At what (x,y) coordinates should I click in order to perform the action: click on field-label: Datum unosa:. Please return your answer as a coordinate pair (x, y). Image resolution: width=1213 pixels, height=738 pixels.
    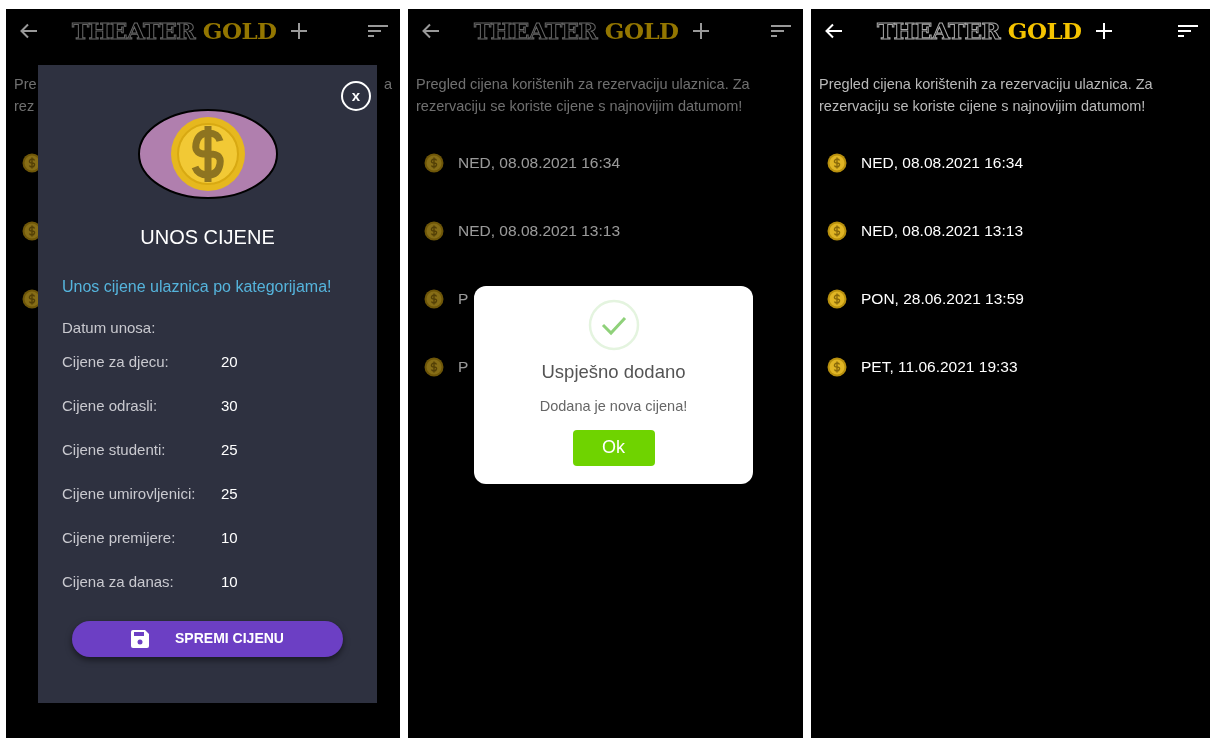
    Looking at the image, I should click on (109, 328).